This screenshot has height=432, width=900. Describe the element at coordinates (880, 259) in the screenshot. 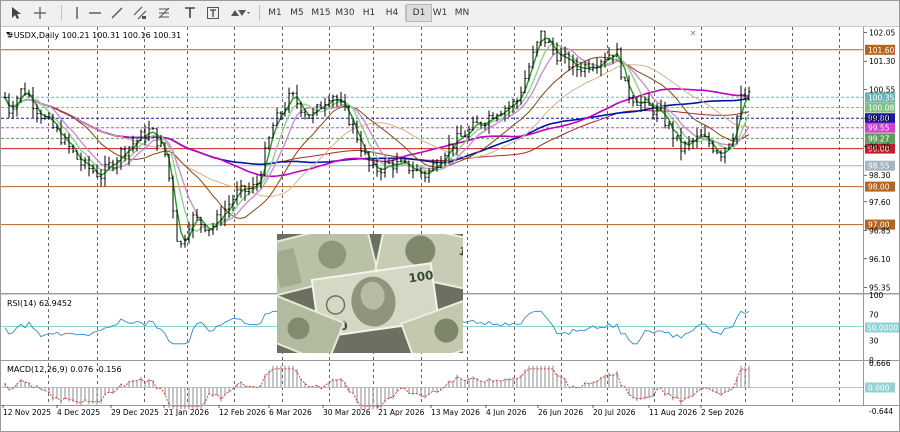

I see `price-tick-label: 96.10` at that location.